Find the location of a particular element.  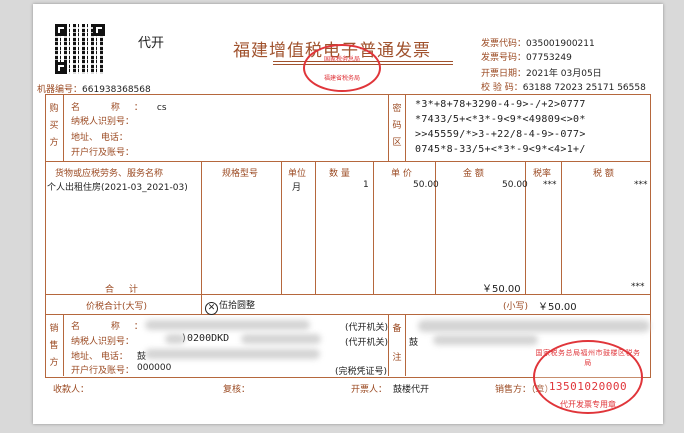

col-header-rate: 税率 is located at coordinates (542, 174).